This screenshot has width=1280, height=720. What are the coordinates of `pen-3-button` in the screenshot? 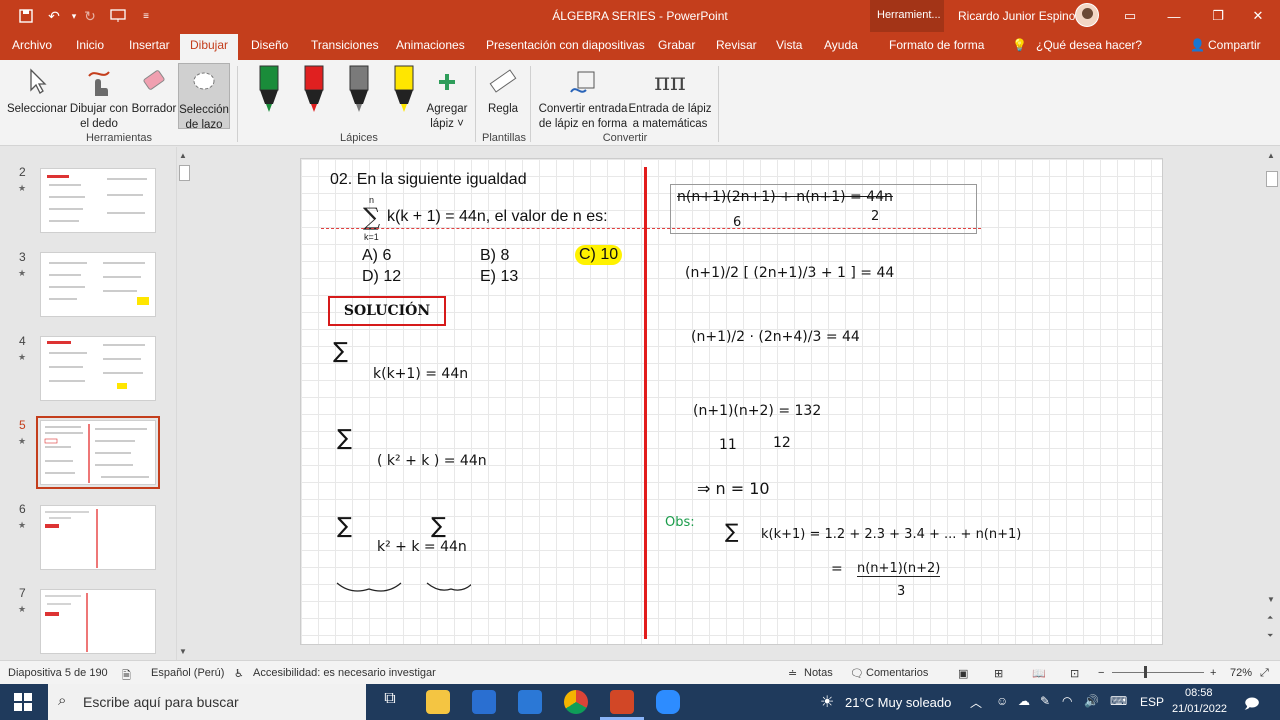 It's located at (359, 91).